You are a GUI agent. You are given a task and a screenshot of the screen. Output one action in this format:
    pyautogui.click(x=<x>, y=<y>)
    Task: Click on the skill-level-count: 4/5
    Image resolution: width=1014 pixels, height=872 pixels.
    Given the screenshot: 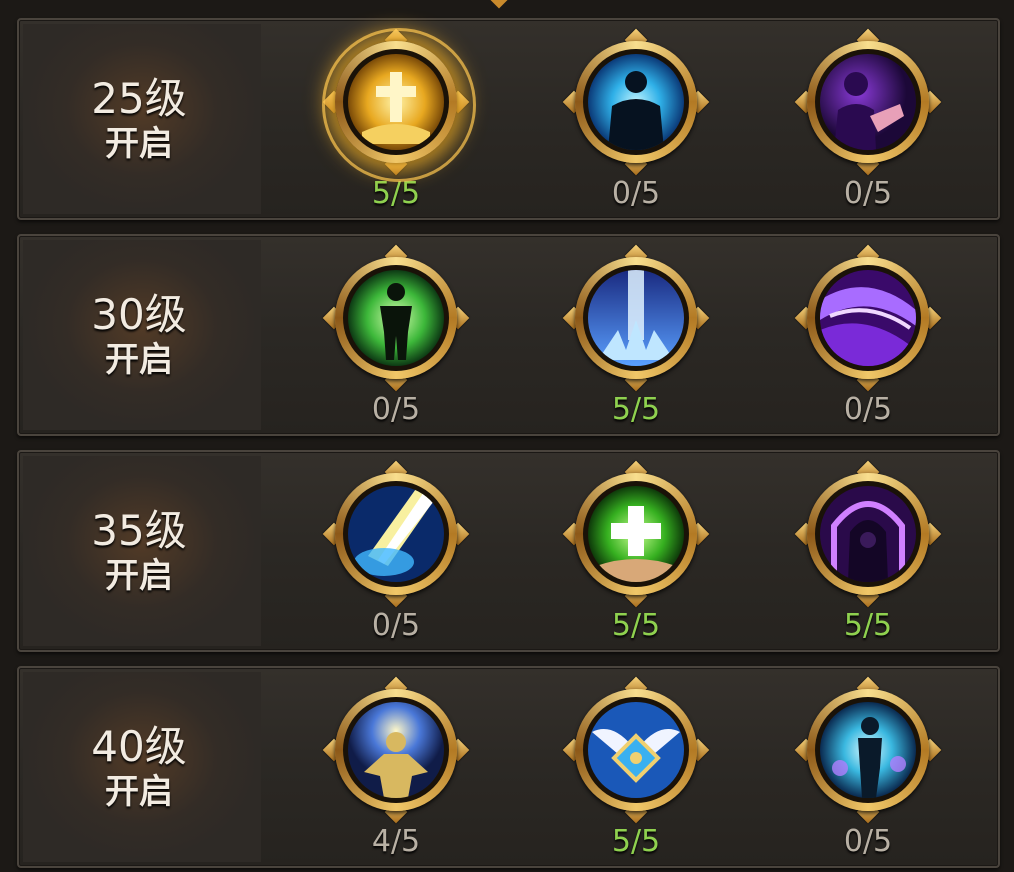 What is the action you would take?
    pyautogui.click(x=396, y=841)
    